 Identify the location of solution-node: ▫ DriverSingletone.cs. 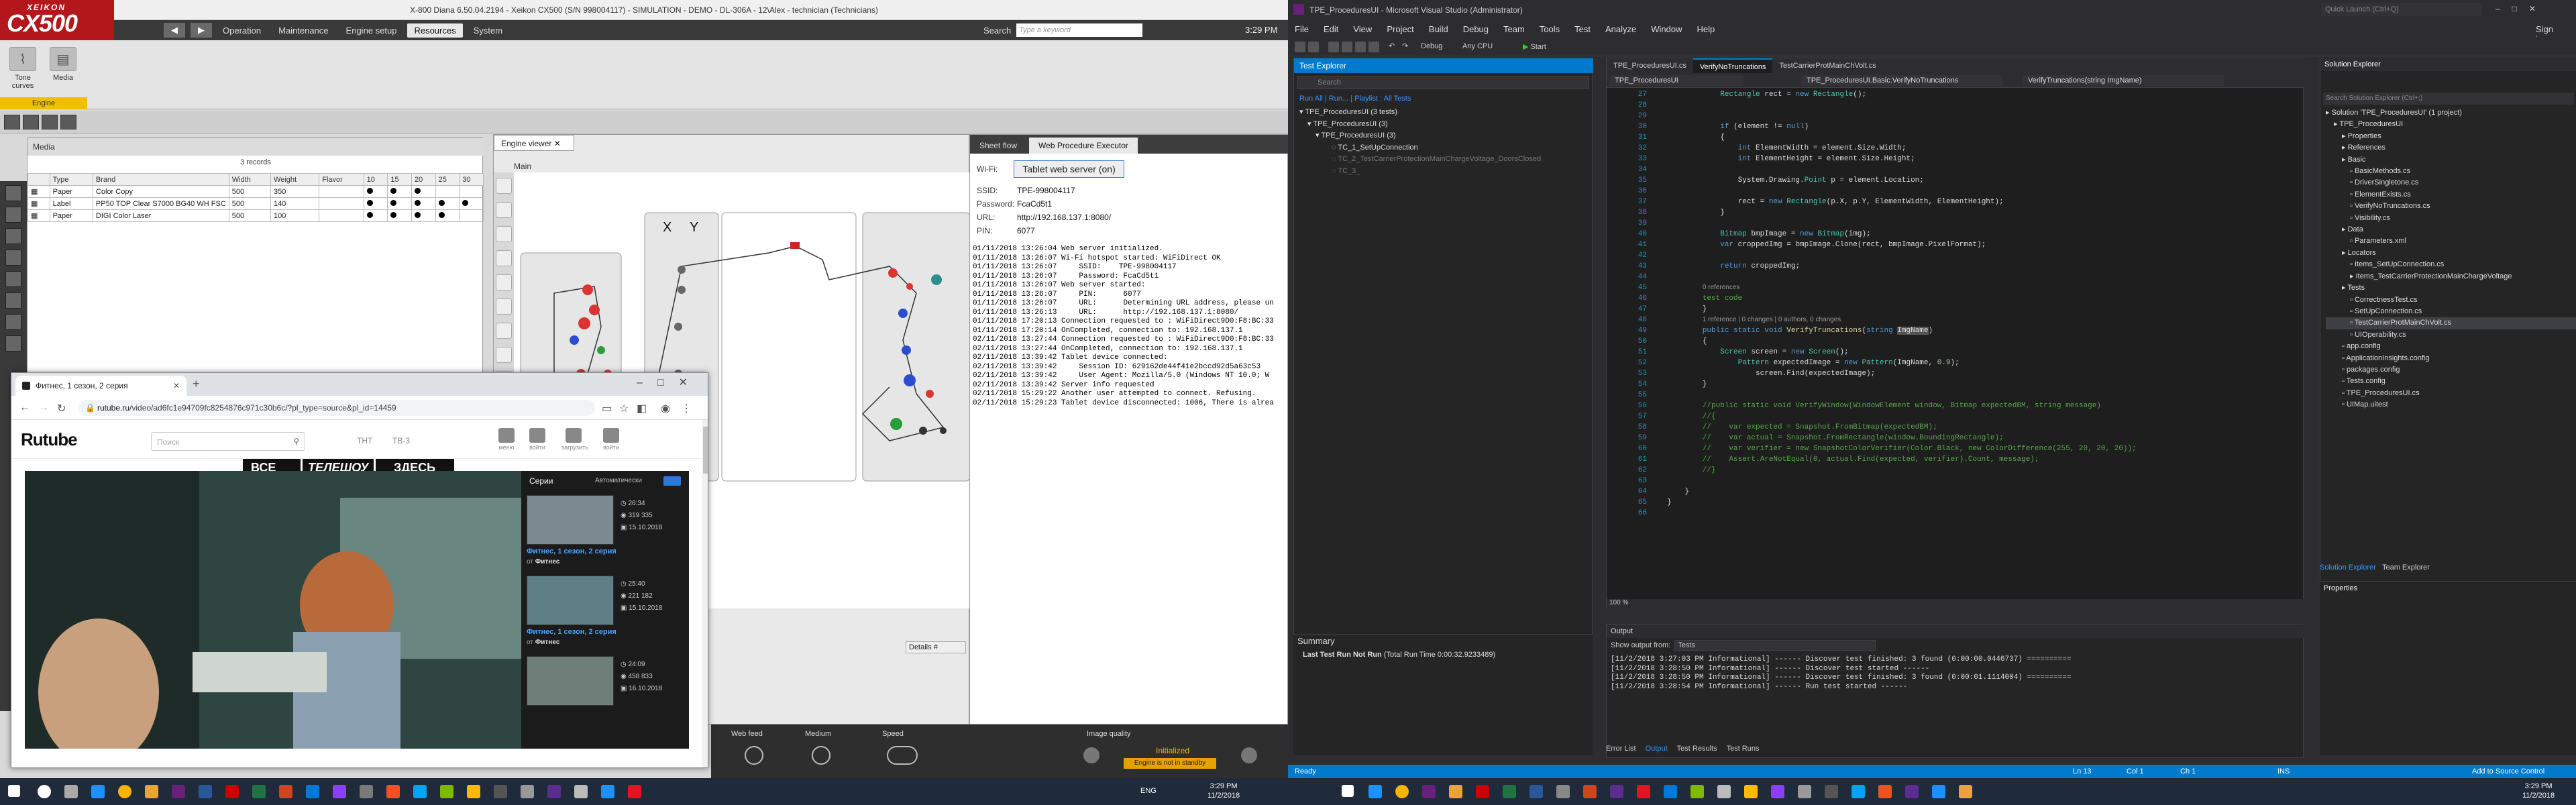
(2451, 183).